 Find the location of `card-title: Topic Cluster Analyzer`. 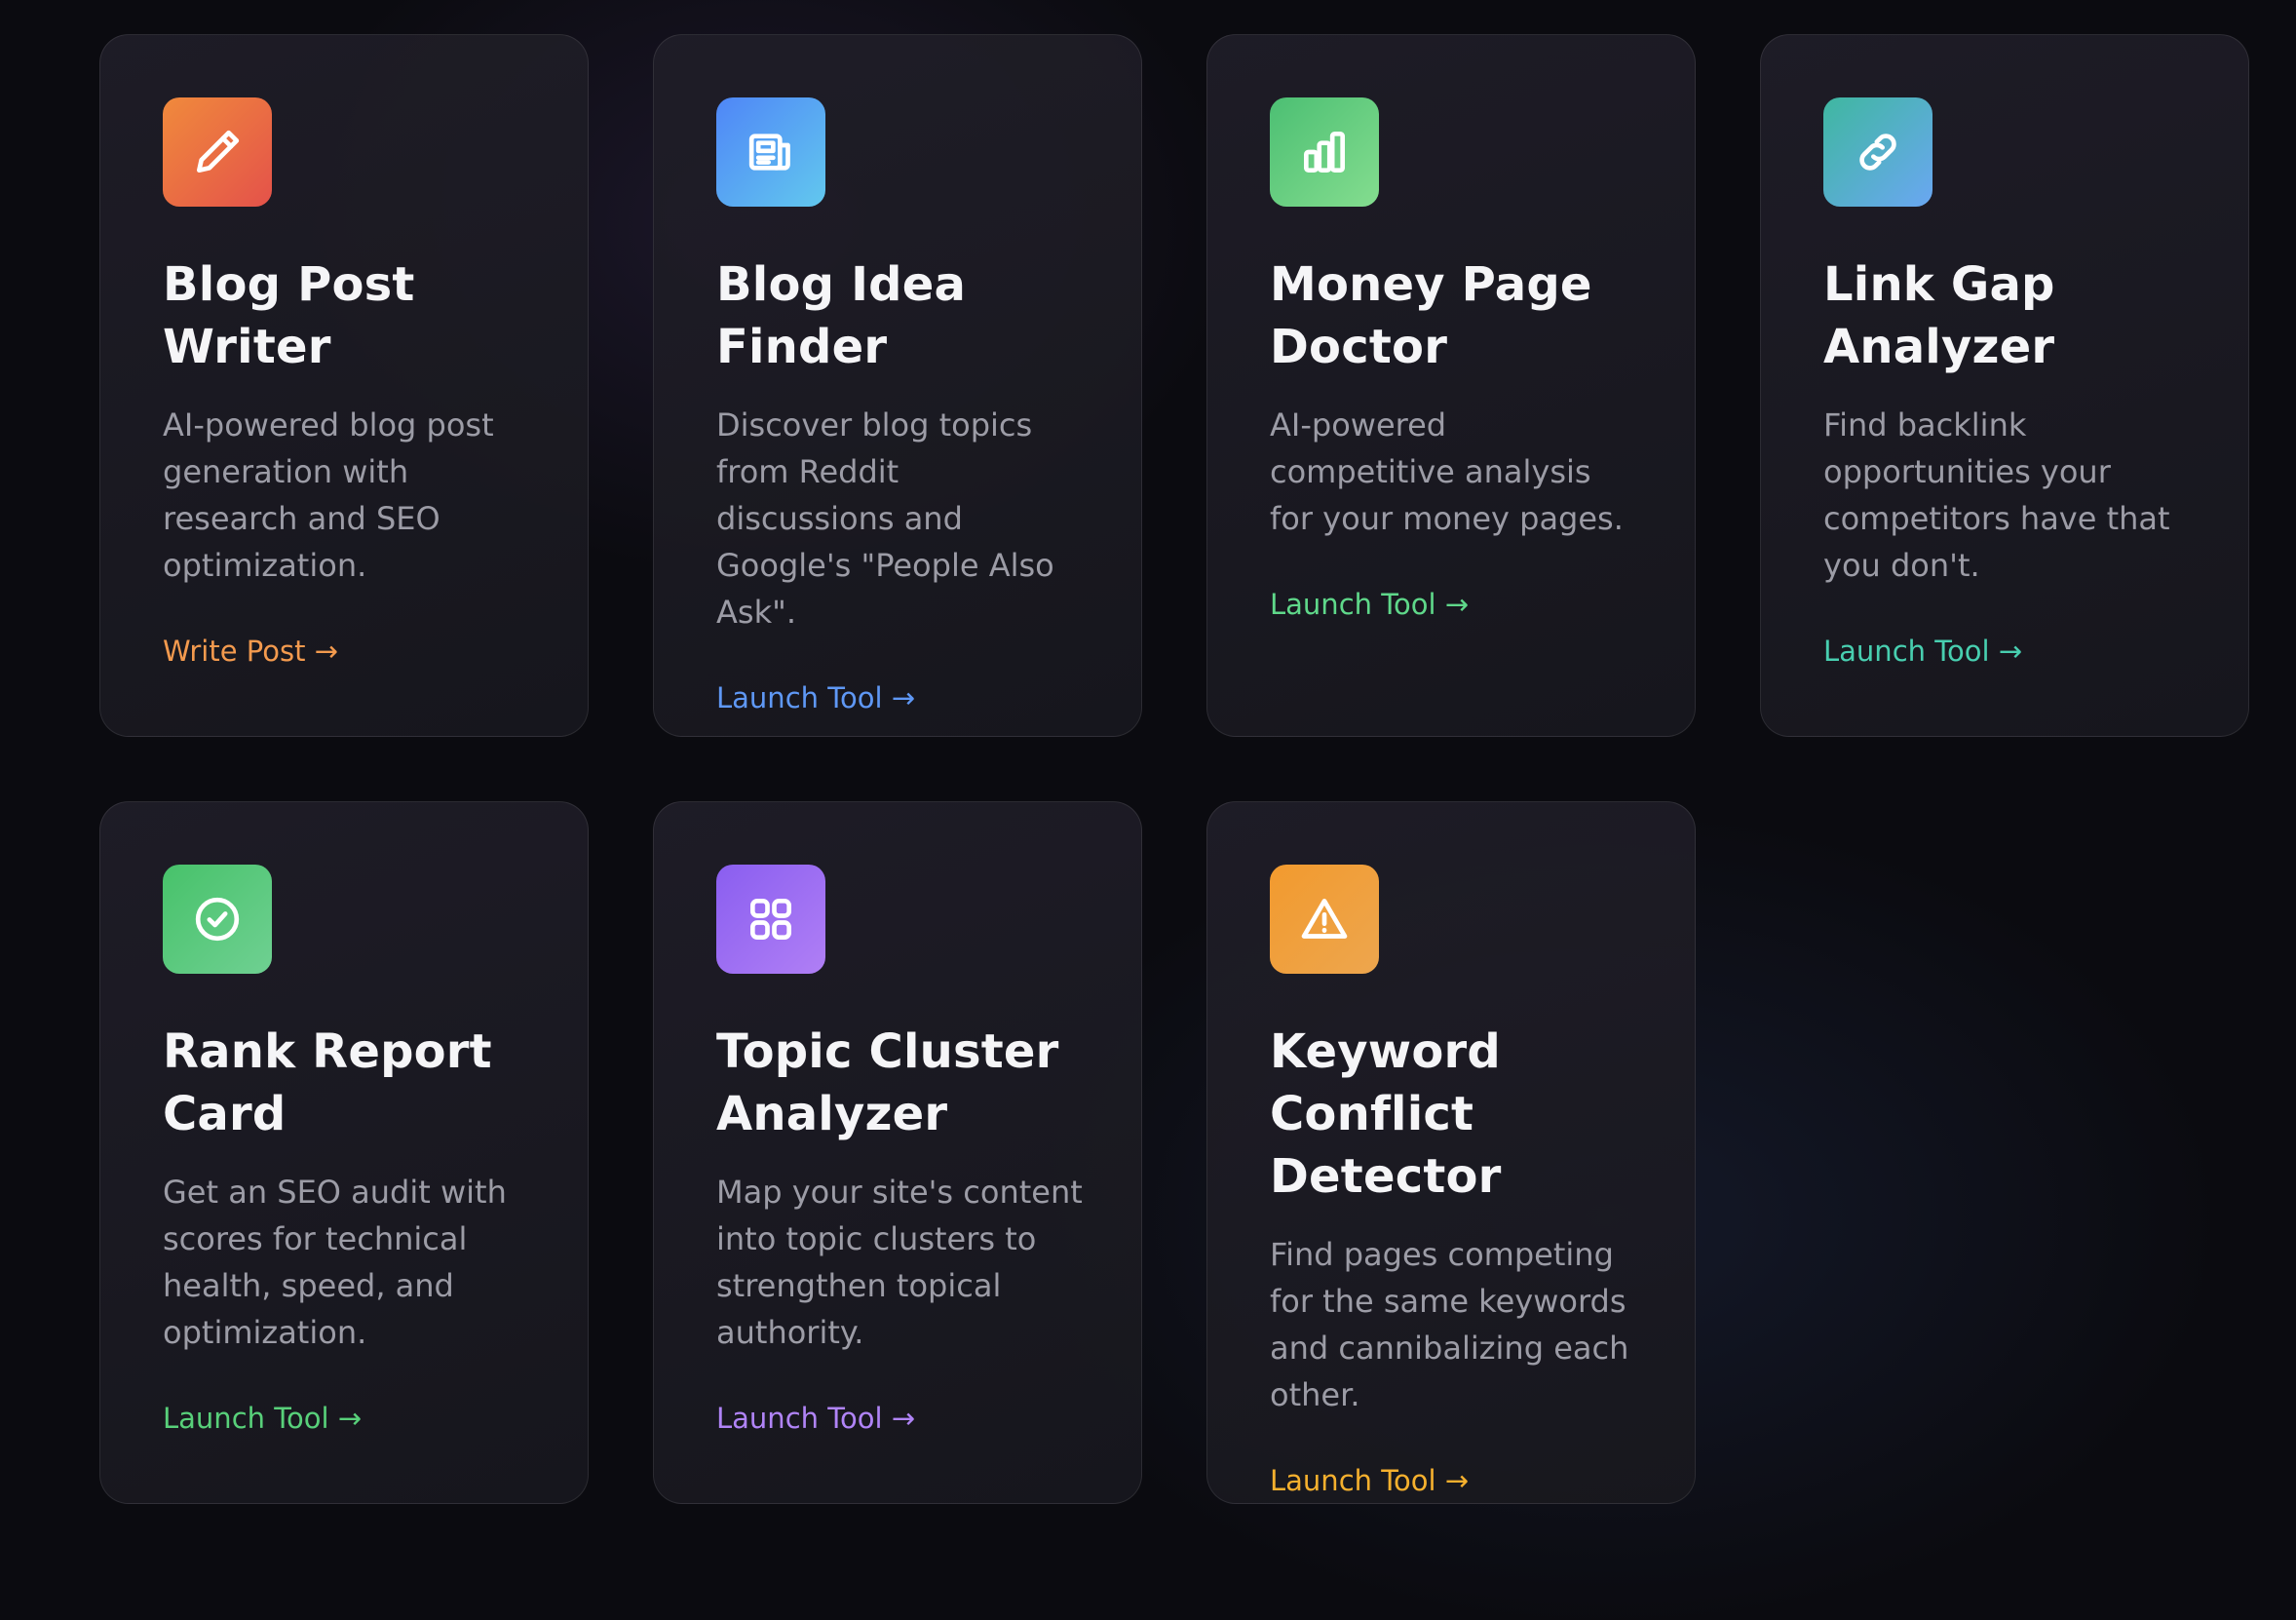

card-title: Topic Cluster Analyzer is located at coordinates (887, 1082).